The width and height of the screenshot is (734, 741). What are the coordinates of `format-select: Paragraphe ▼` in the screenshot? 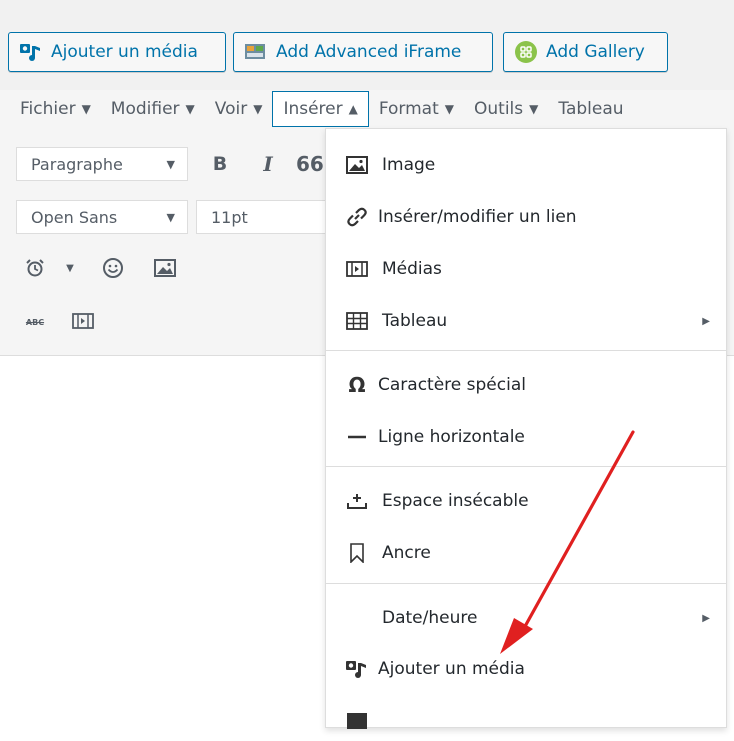 It's located at (102, 164).